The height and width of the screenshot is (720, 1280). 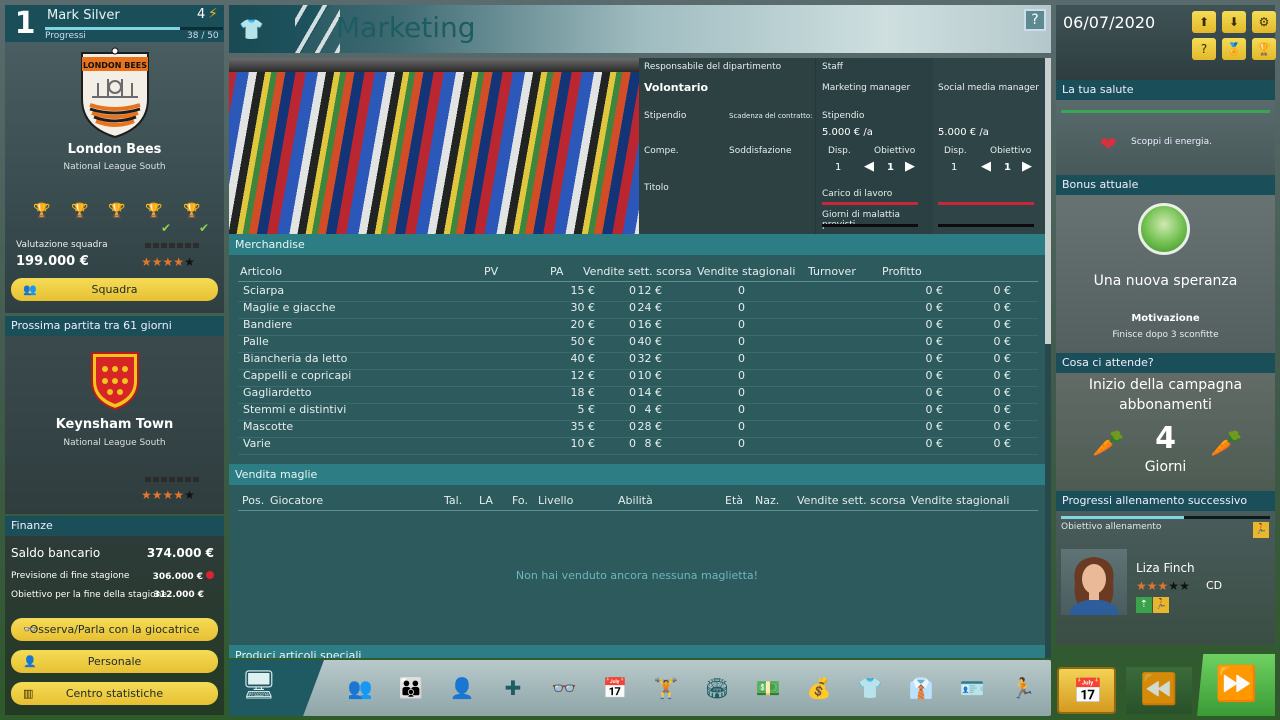 What do you see at coordinates (30, 661) in the screenshot?
I see `person-icon: 👤` at bounding box center [30, 661].